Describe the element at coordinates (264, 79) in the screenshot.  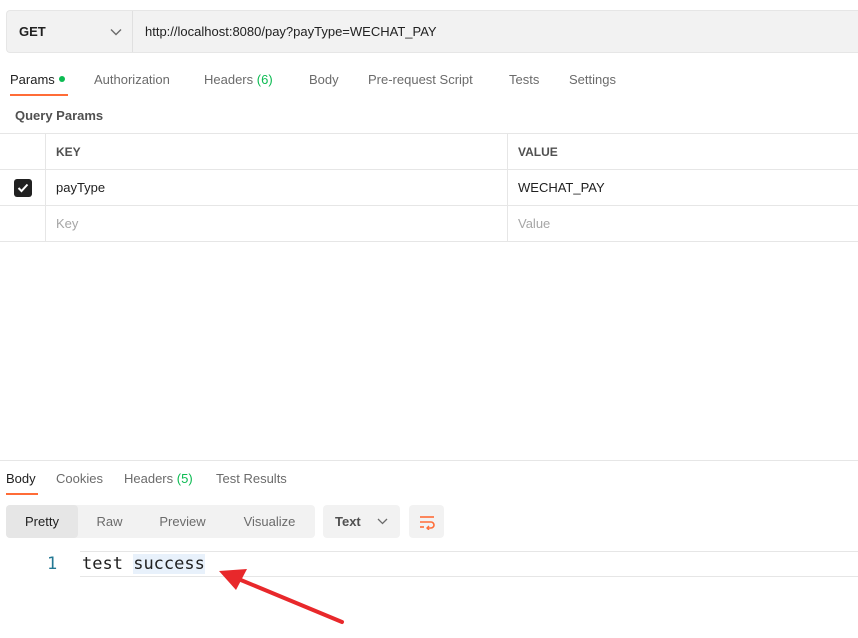
I see `tab-headers-count: (6)` at that location.